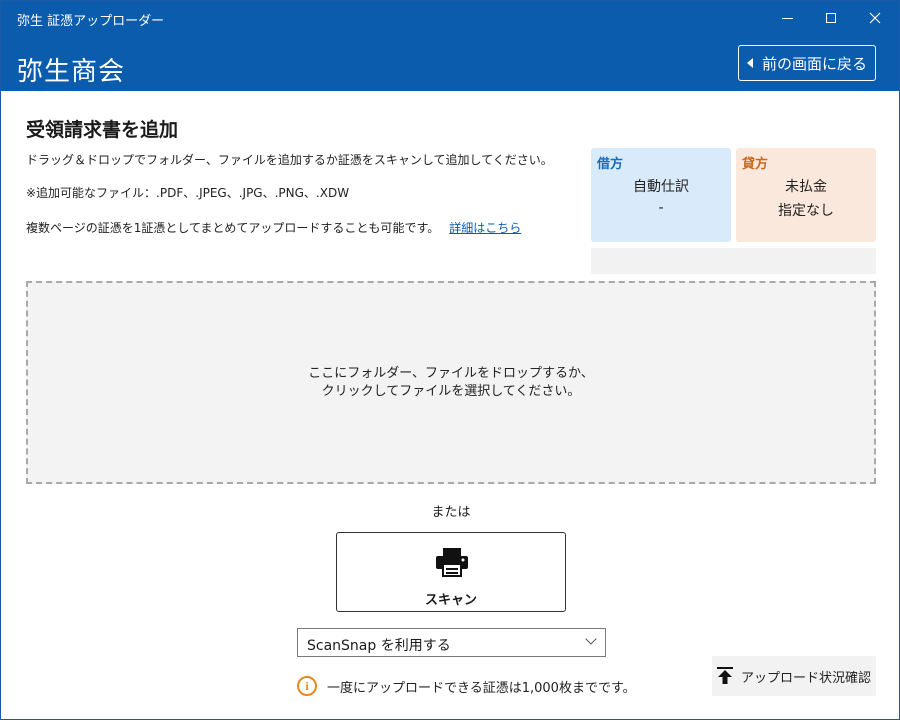 The image size is (900, 720). I want to click on upload-limit-text: 一度にアップロードできる証憑は1,000枚までです。, so click(481, 688).